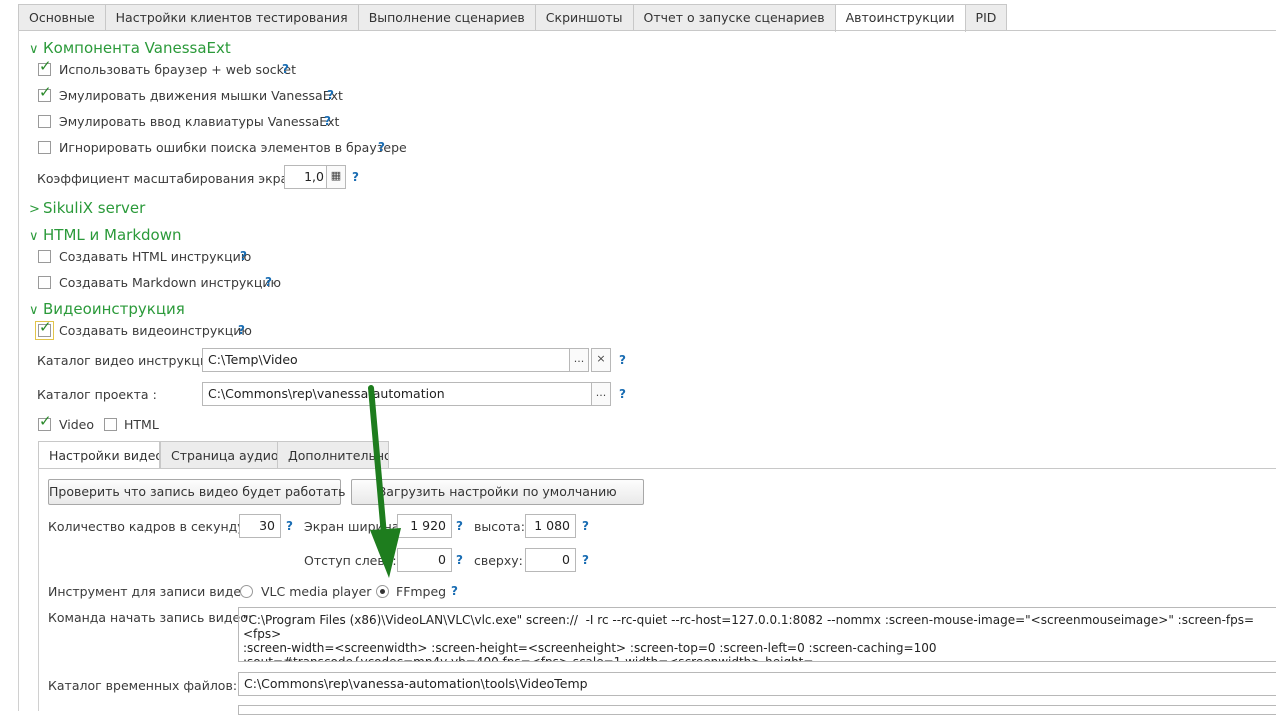  What do you see at coordinates (385, 553) in the screenshot?
I see `arrow-head` at bounding box center [385, 553].